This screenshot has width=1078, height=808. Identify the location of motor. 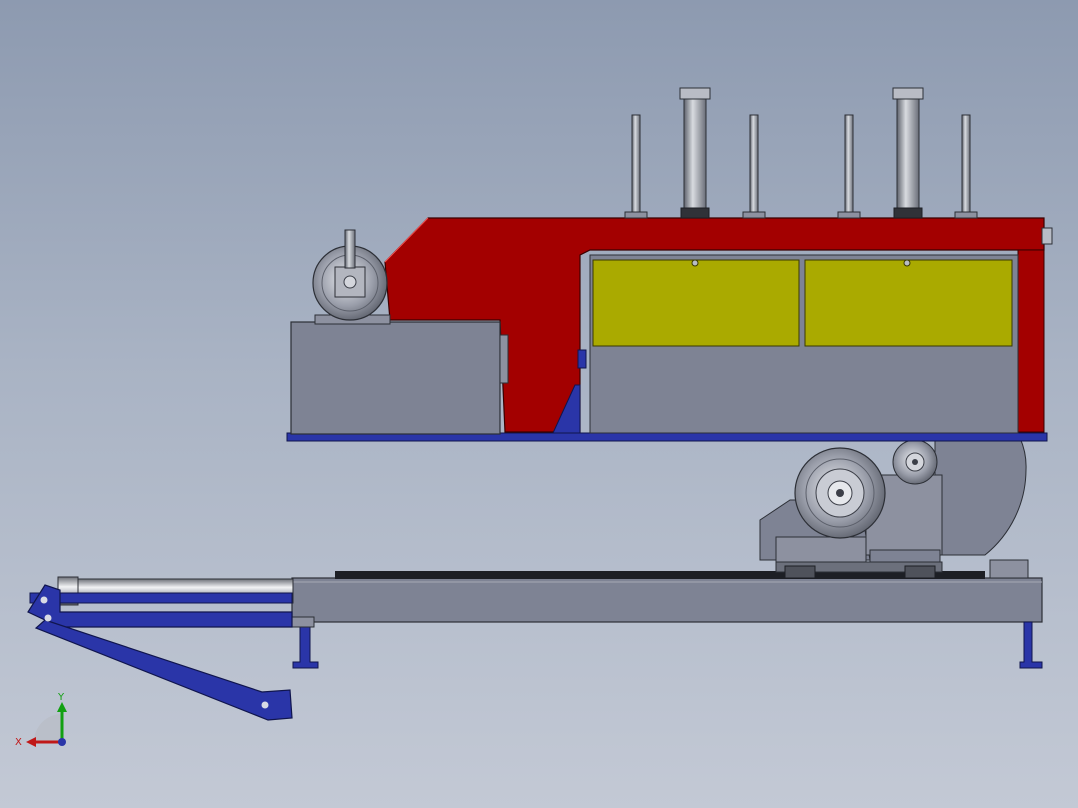
(840, 493).